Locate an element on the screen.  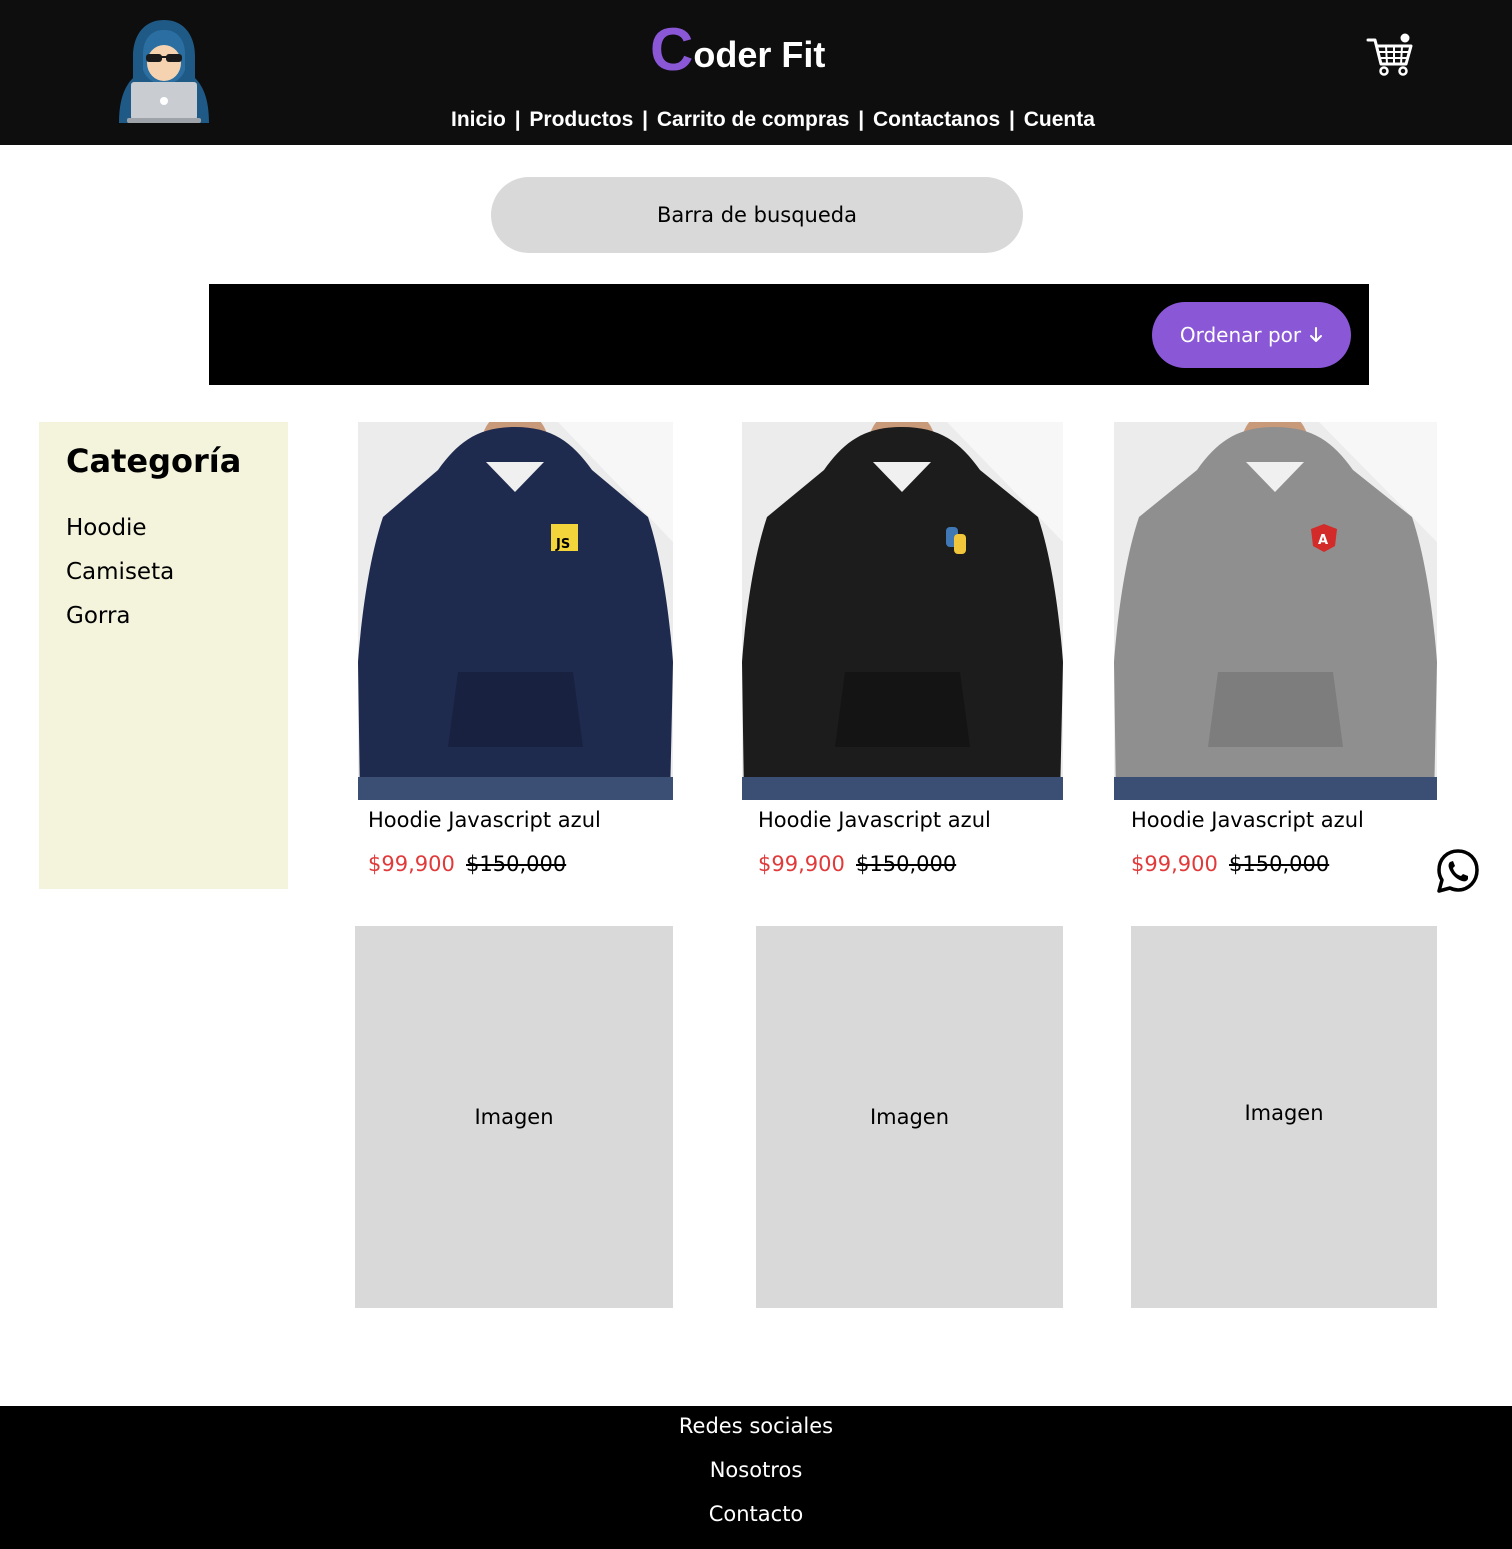
whatsapp-icon is located at coordinates (1458, 871).